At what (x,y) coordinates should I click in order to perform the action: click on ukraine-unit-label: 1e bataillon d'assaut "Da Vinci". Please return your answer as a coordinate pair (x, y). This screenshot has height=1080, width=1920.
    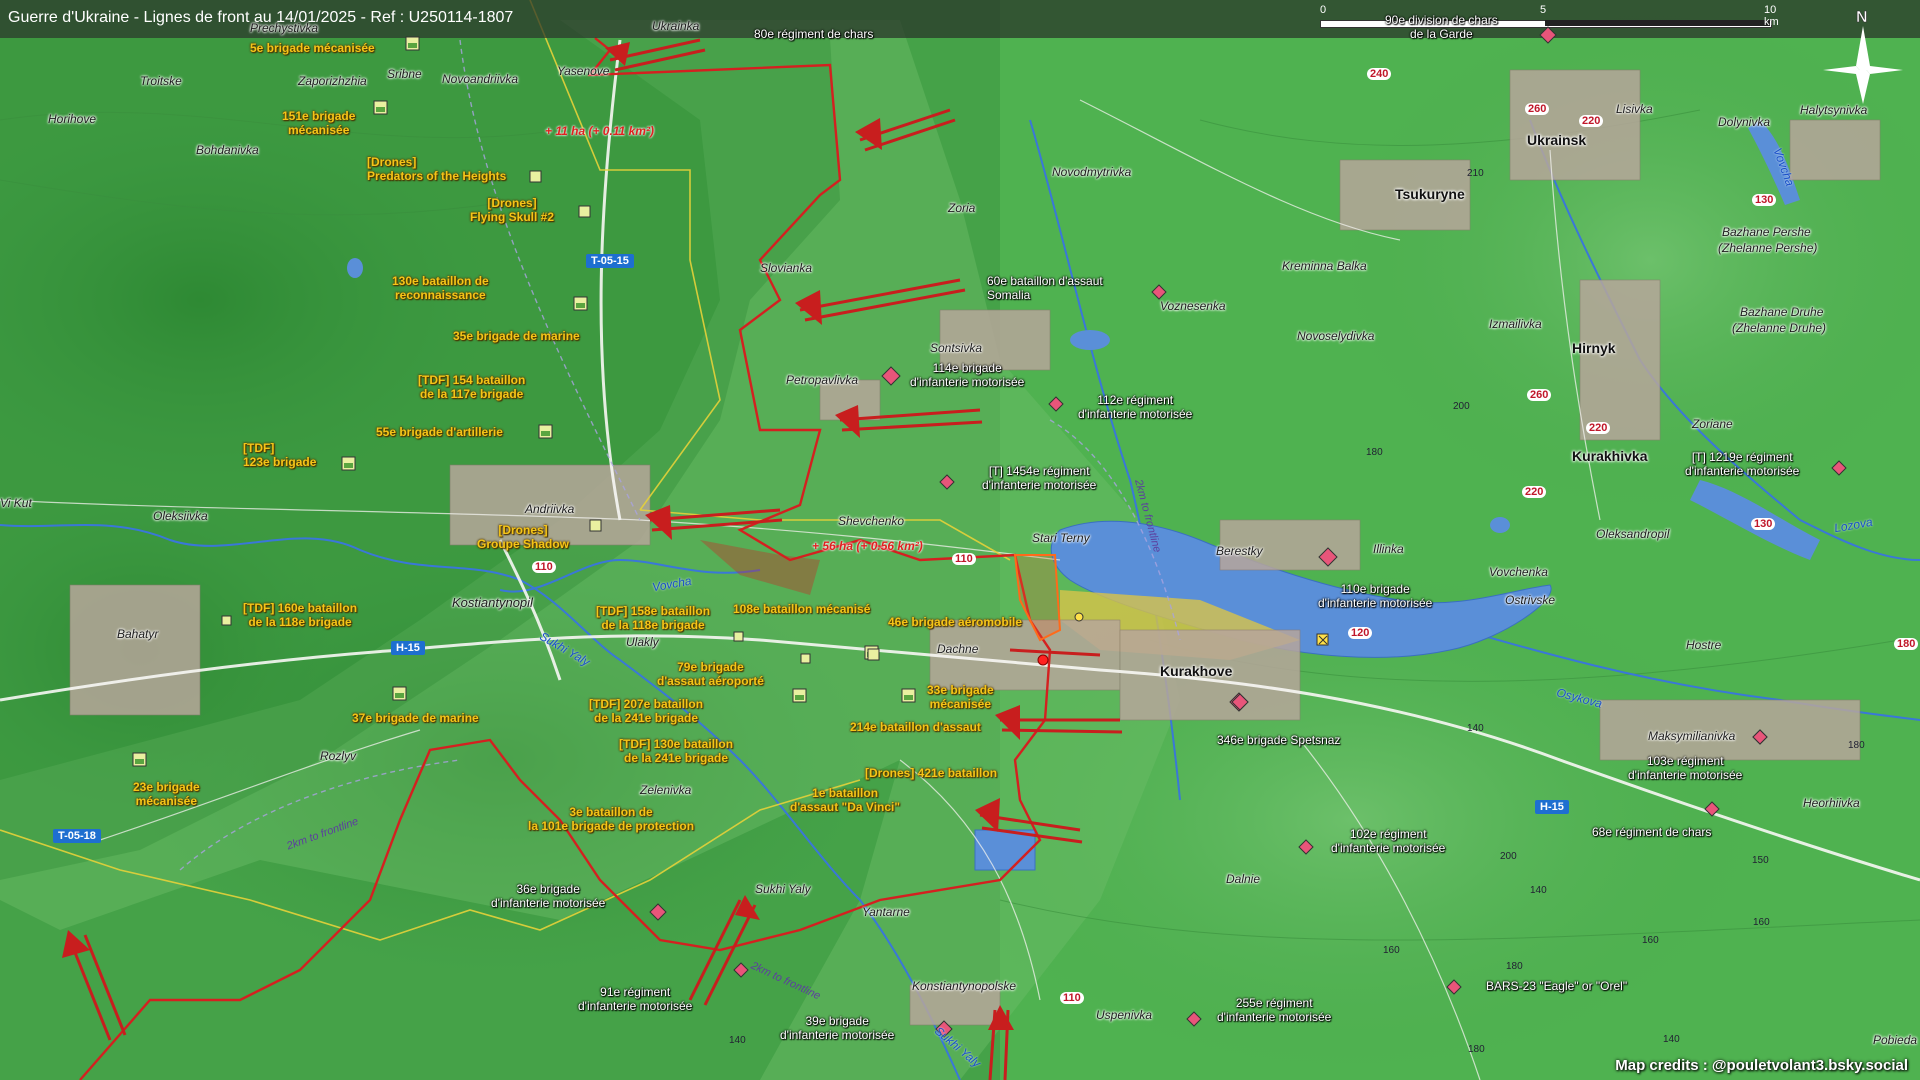
    Looking at the image, I should click on (845, 800).